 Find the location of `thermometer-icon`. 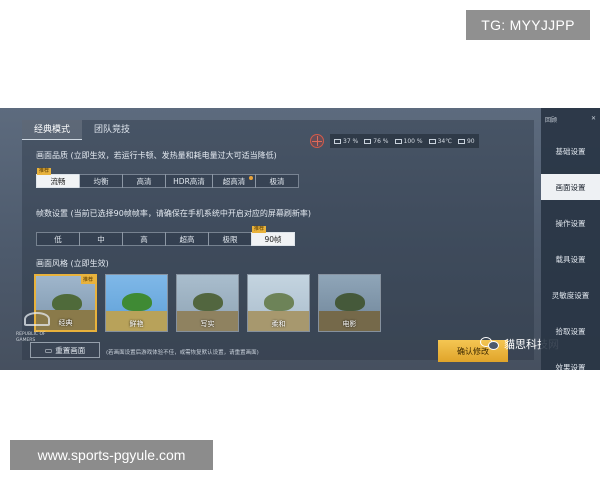

thermometer-icon is located at coordinates (432, 141).